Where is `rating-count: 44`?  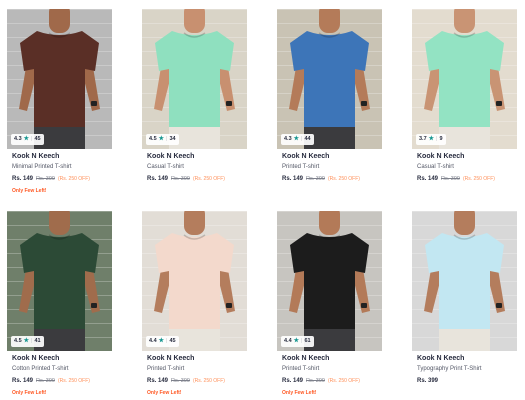 rating-count: 44 is located at coordinates (307, 139).